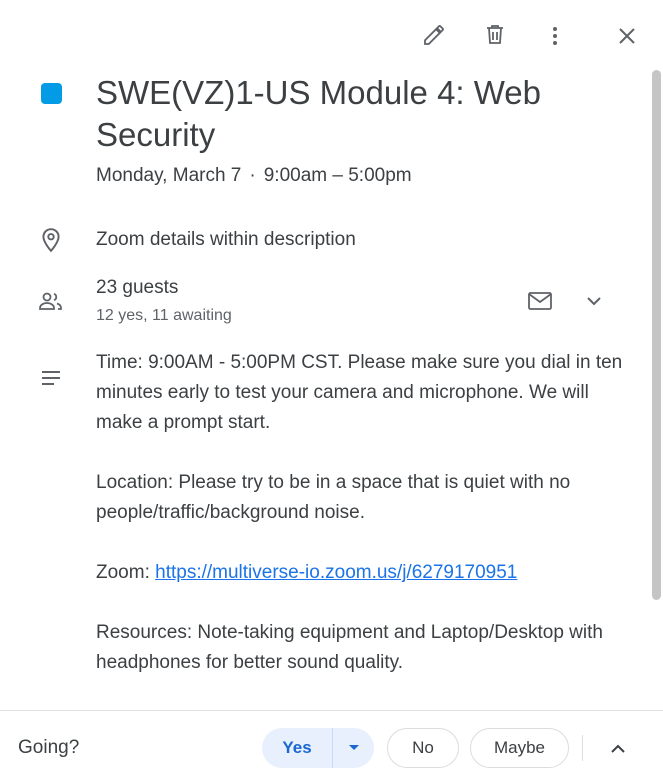 The height and width of the screenshot is (779, 663). I want to click on maybe-button: Maybe, so click(519, 748).